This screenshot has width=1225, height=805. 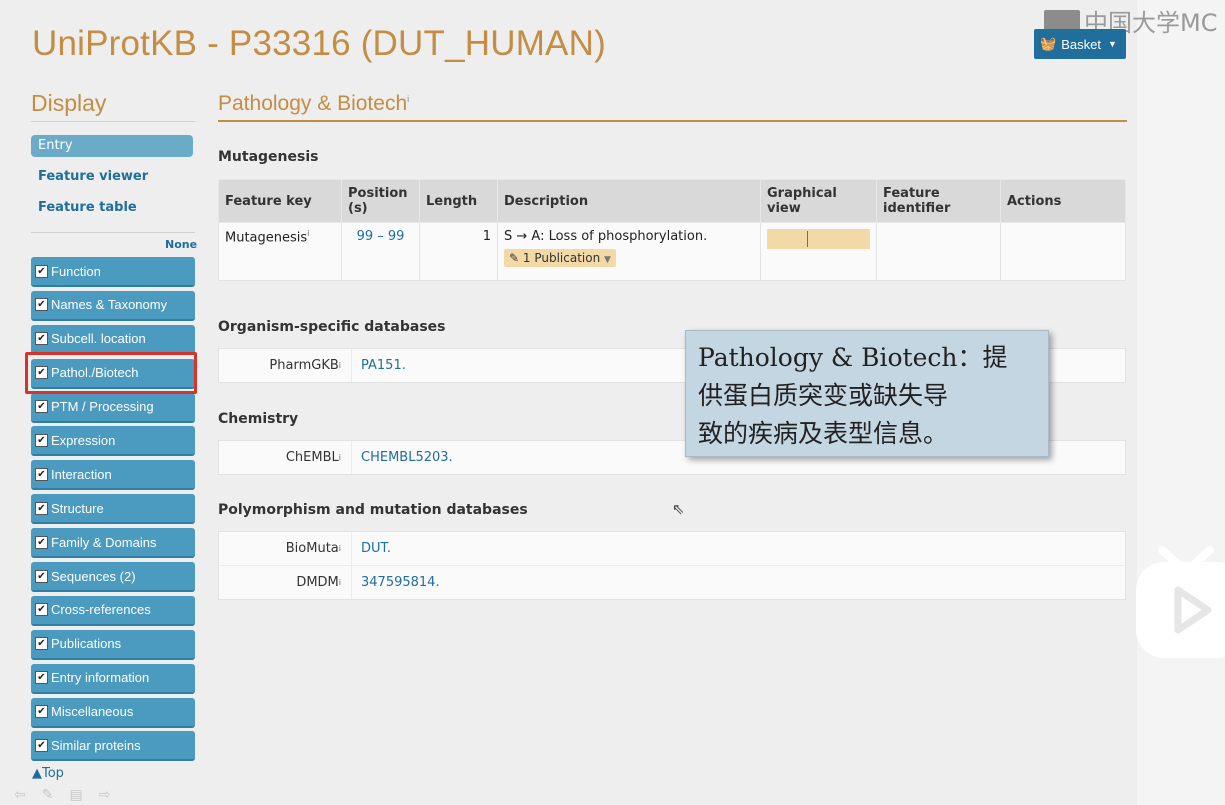 What do you see at coordinates (304, 365) in the screenshot?
I see `db-key-text: PharmGKB` at bounding box center [304, 365].